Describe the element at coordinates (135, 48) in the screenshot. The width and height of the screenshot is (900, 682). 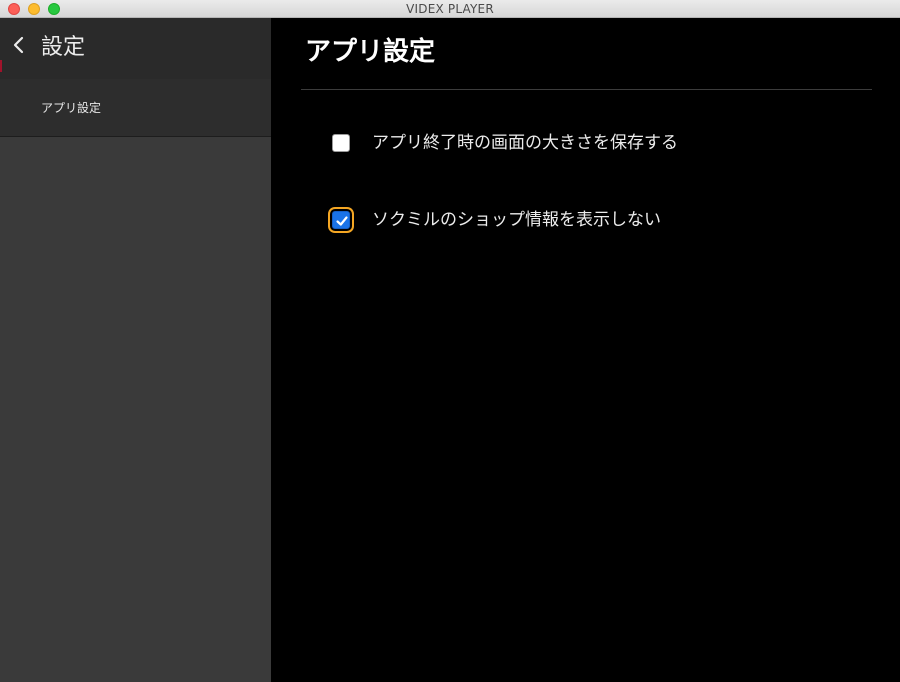
I see `sidebar-header: 設定` at that location.